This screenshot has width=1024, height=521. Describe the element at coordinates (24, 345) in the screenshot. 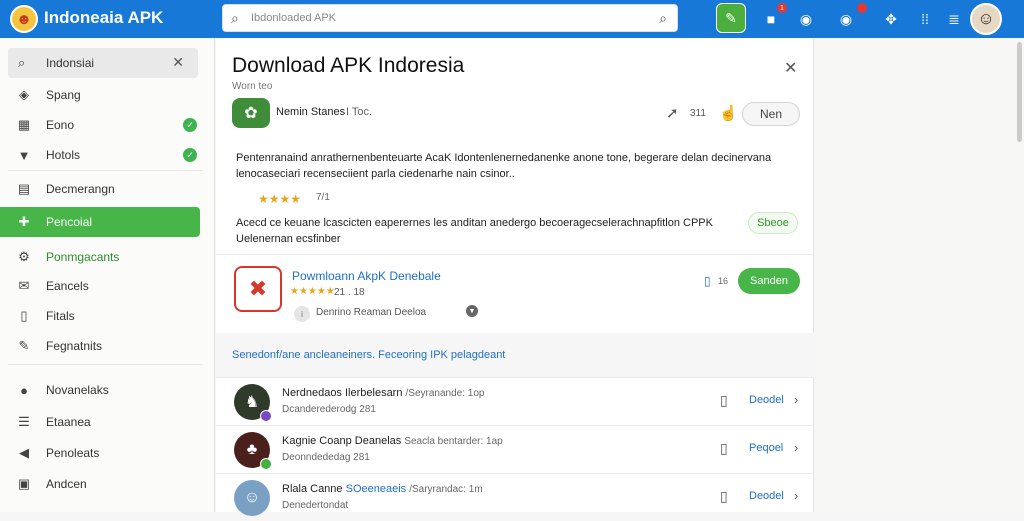

I see `pencil-icon: ✎` at that location.